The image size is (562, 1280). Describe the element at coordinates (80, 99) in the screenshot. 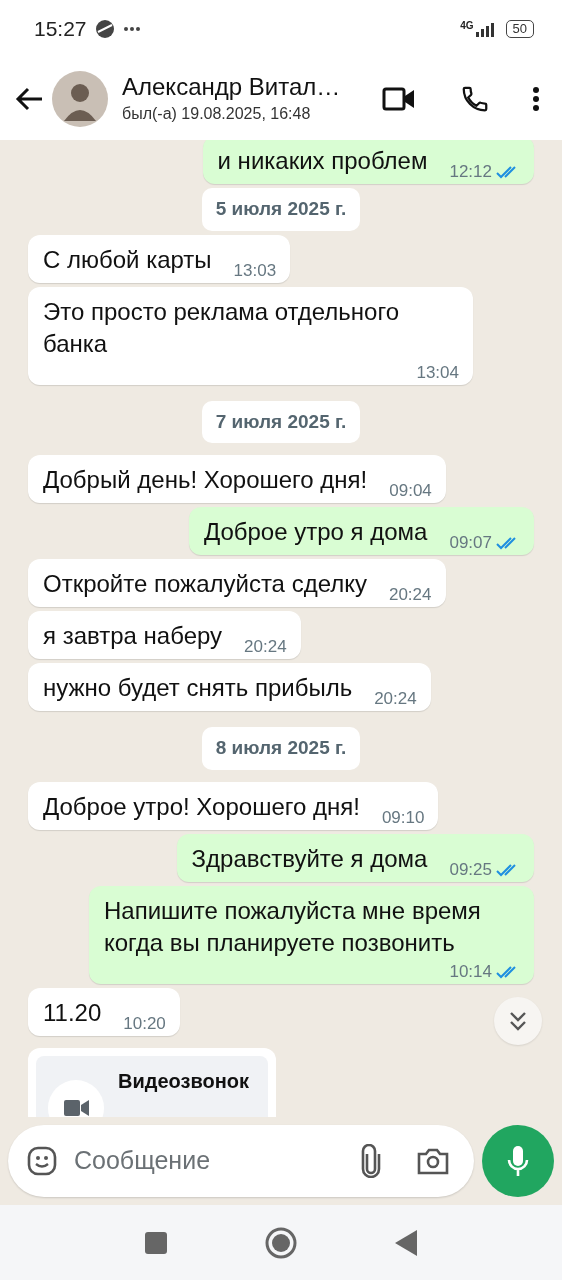

I see `avatar` at that location.